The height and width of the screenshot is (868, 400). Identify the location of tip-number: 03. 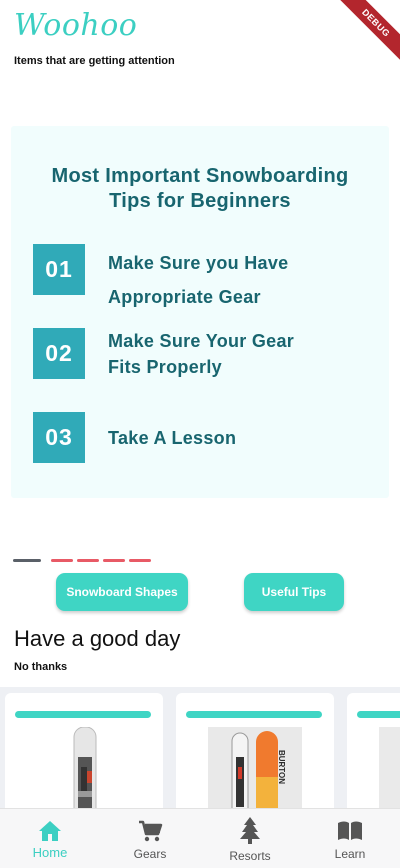
(59, 437).